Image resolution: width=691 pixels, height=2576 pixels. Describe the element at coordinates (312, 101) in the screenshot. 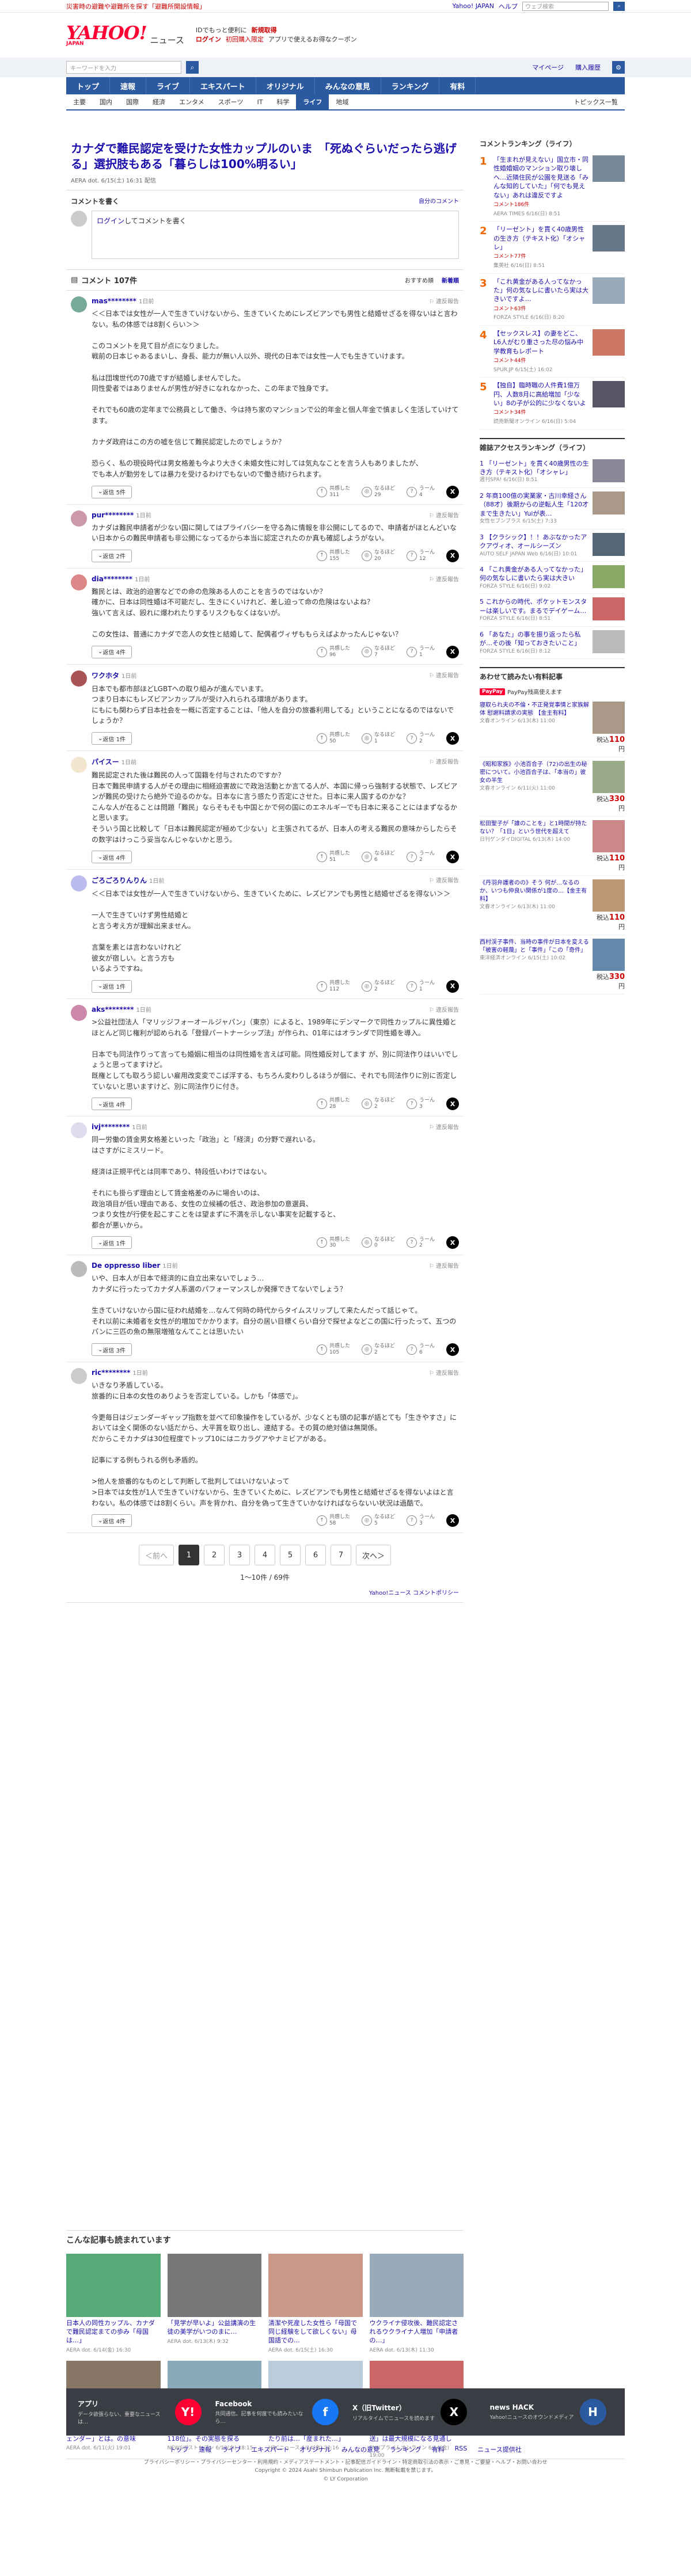

I see `subnav-life: ライフ` at that location.